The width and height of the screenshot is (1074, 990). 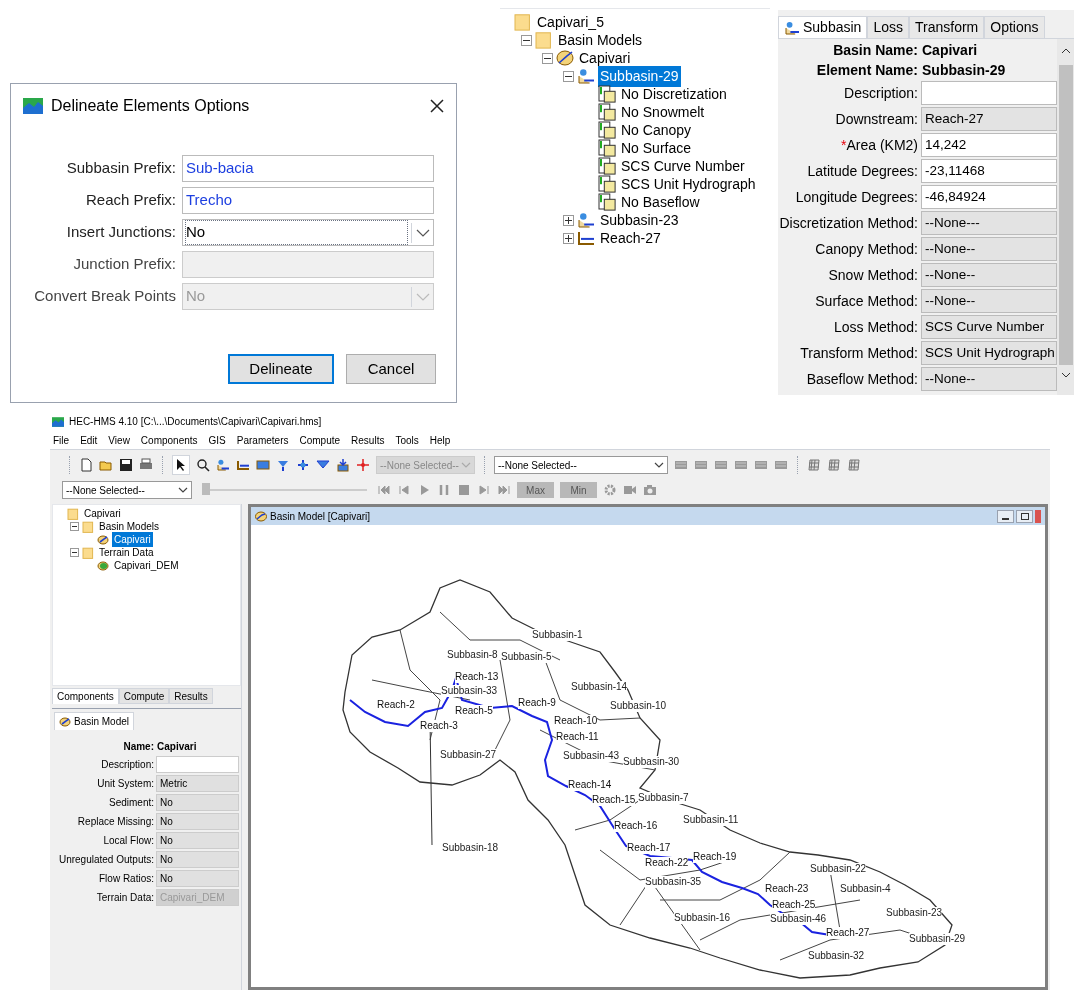 What do you see at coordinates (106, 465) in the screenshot?
I see `open-folder-icon` at bounding box center [106, 465].